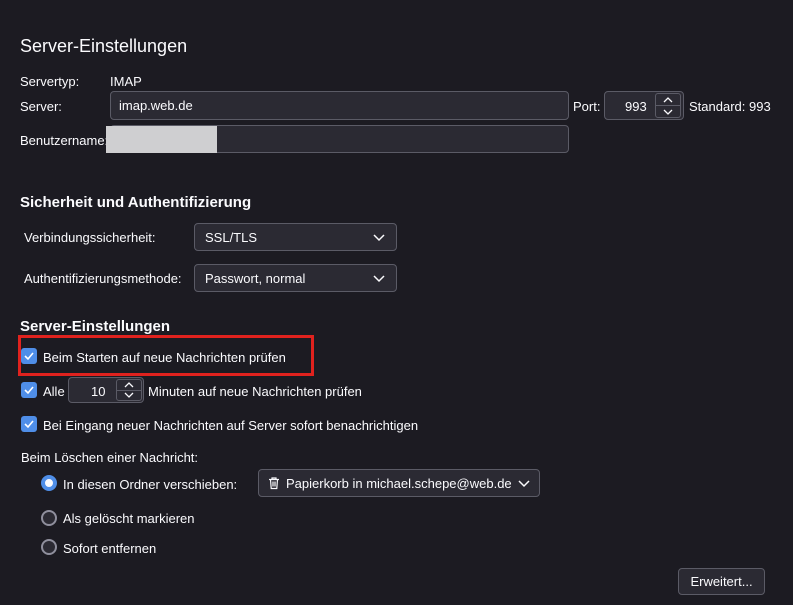 This screenshot has height=605, width=793. I want to click on port-label: Port:, so click(587, 106).